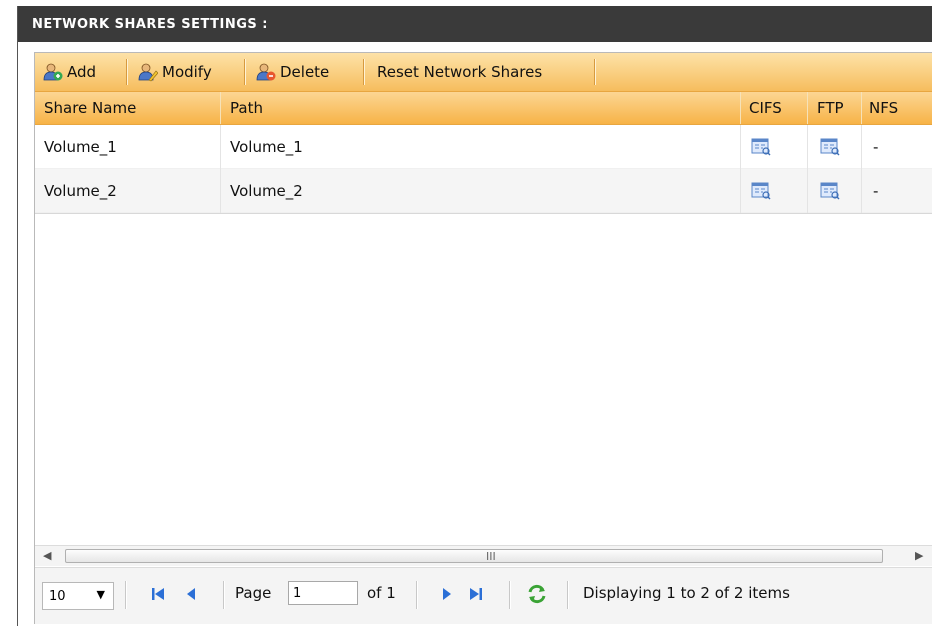 The height and width of the screenshot is (630, 932). Describe the element at coordinates (266, 190) in the screenshot. I see `path-cell: Volume_2` at that location.